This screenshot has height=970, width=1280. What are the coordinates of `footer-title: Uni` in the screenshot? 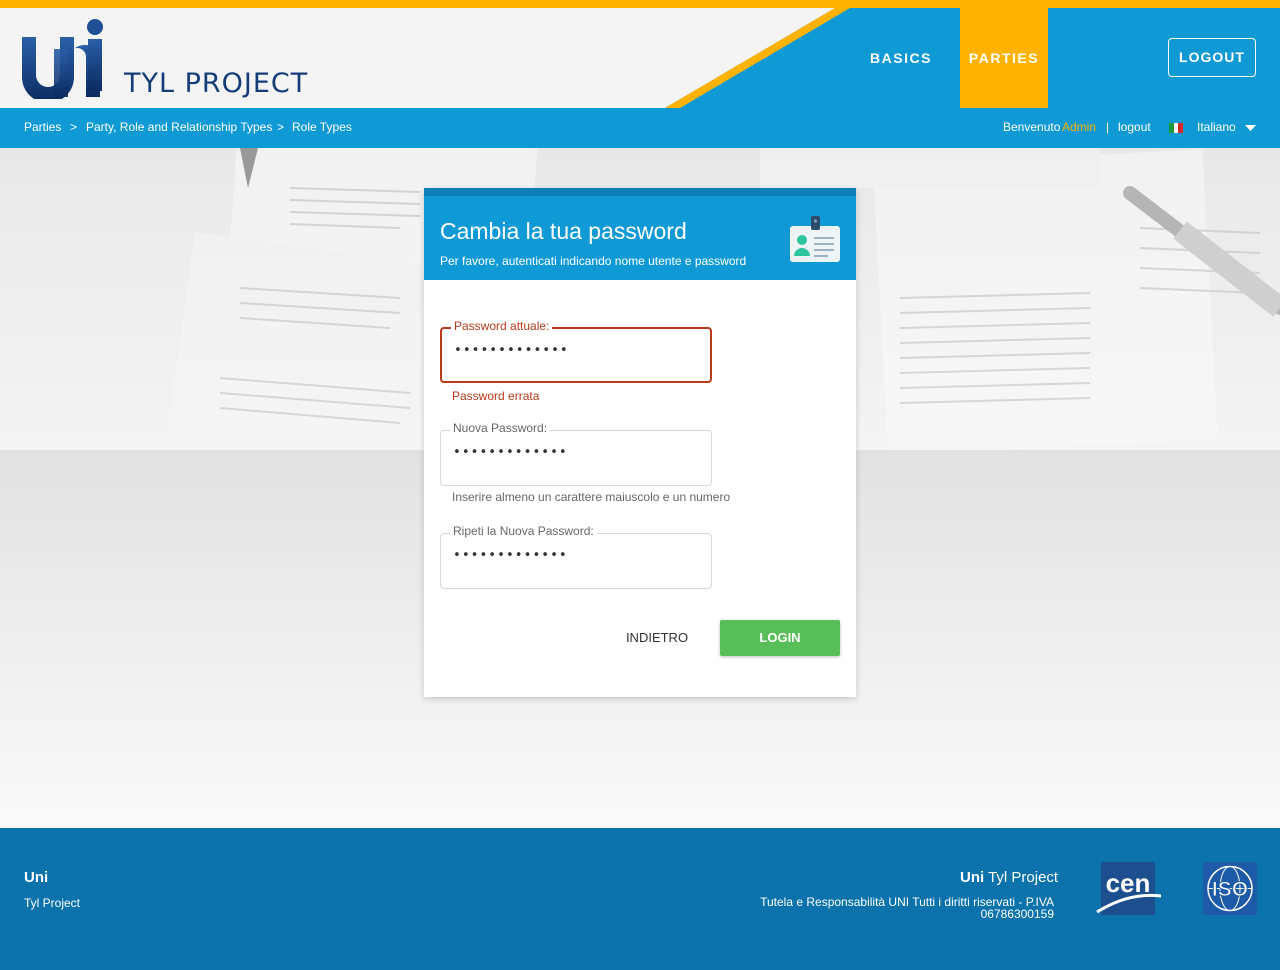 It's located at (36, 877).